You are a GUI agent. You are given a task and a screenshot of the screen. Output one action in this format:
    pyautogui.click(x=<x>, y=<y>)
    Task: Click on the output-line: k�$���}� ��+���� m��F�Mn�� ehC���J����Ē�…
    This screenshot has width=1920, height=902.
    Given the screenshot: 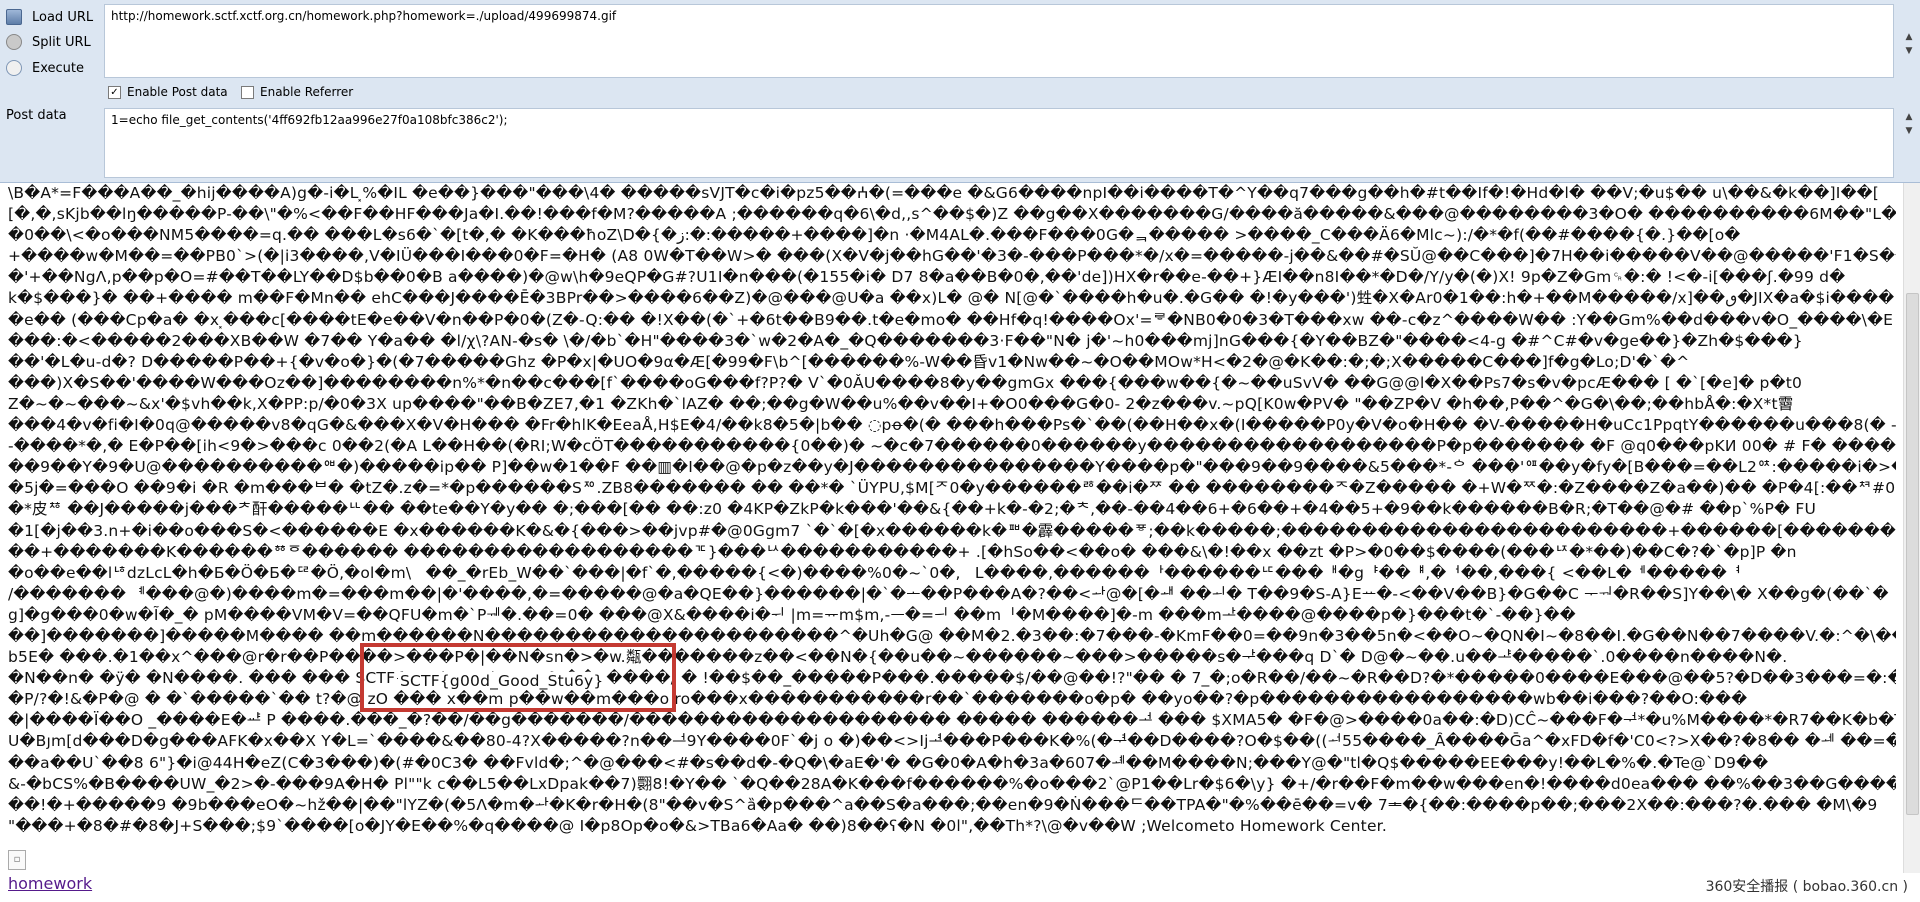 What is the action you would take?
    pyautogui.click(x=952, y=298)
    